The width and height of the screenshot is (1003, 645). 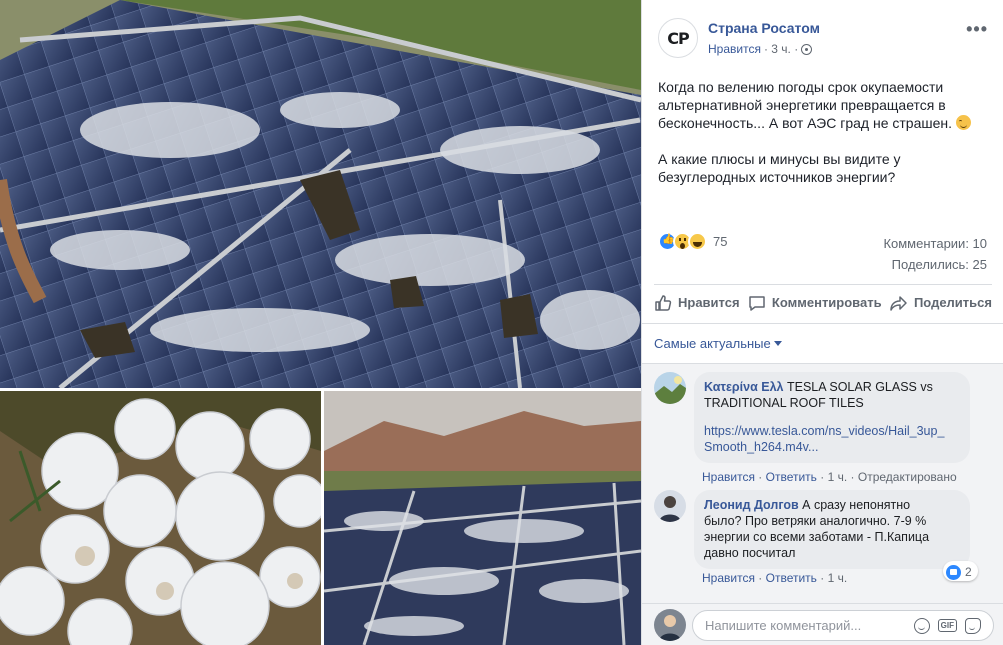 What do you see at coordinates (482, 518) in the screenshot?
I see `photo-solar-field` at bounding box center [482, 518].